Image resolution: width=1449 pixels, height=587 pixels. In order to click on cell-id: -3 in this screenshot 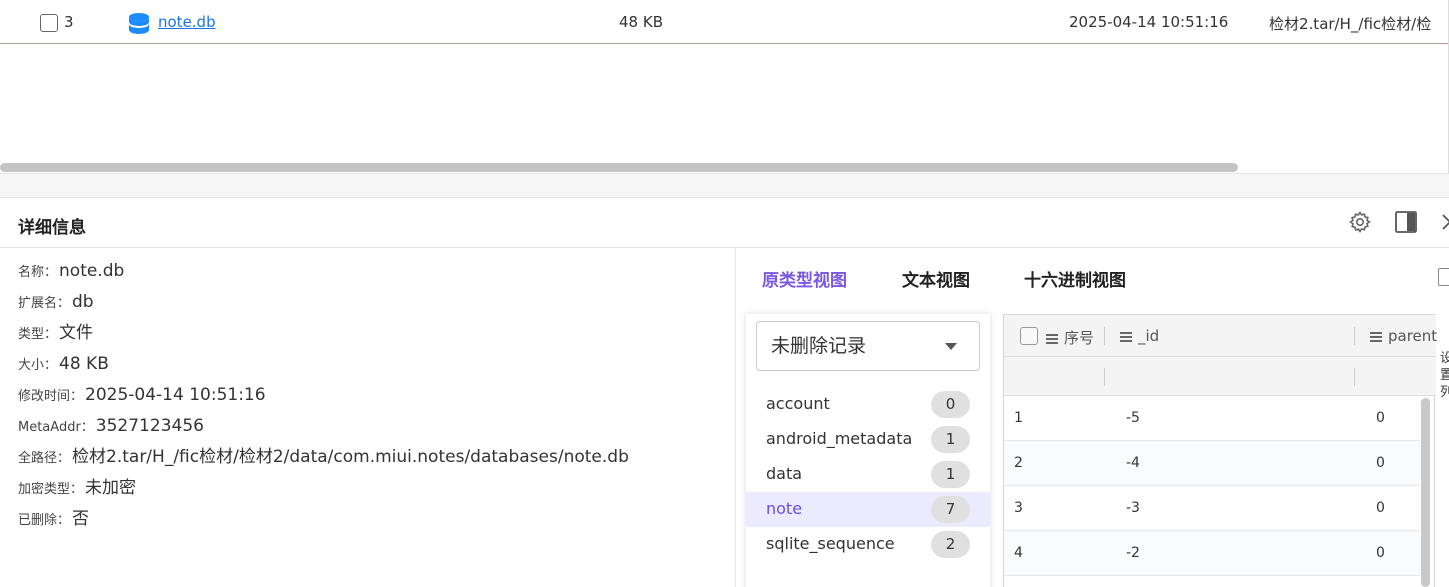, I will do `click(1133, 508)`.